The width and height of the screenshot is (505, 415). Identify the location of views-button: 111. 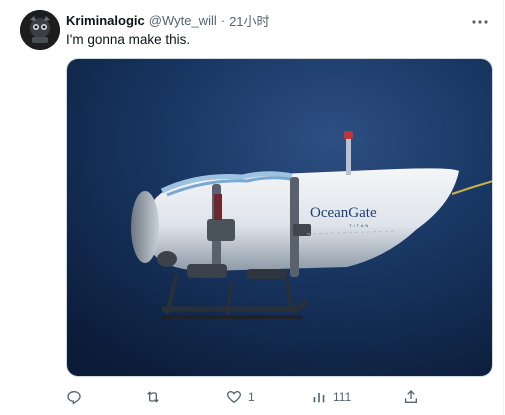
(331, 397).